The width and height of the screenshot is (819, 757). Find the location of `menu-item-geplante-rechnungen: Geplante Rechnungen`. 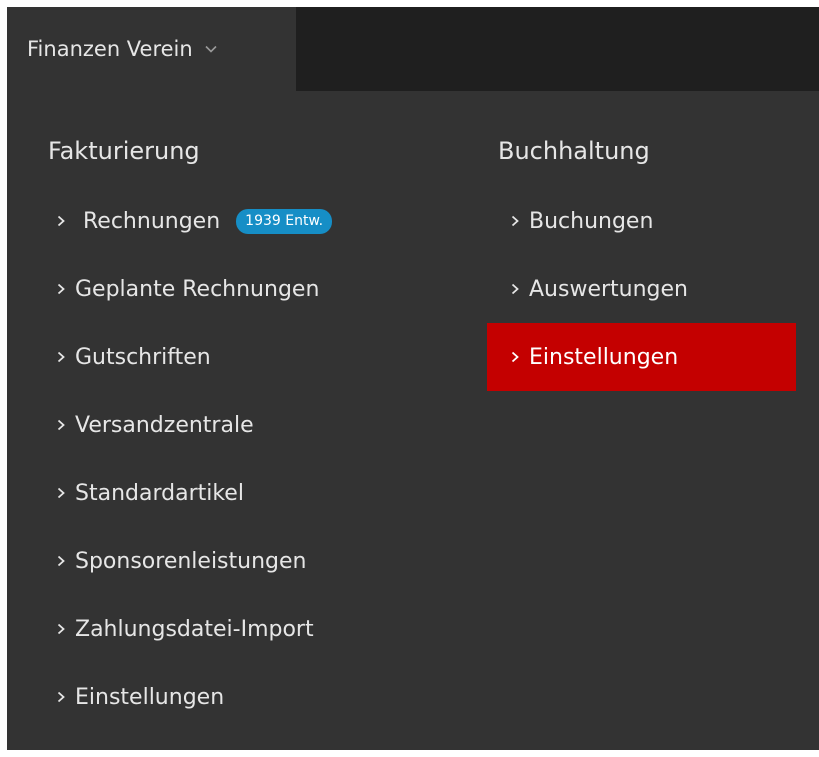

menu-item-geplante-rechnungen: Geplante Rechnungen is located at coordinates (267, 289).